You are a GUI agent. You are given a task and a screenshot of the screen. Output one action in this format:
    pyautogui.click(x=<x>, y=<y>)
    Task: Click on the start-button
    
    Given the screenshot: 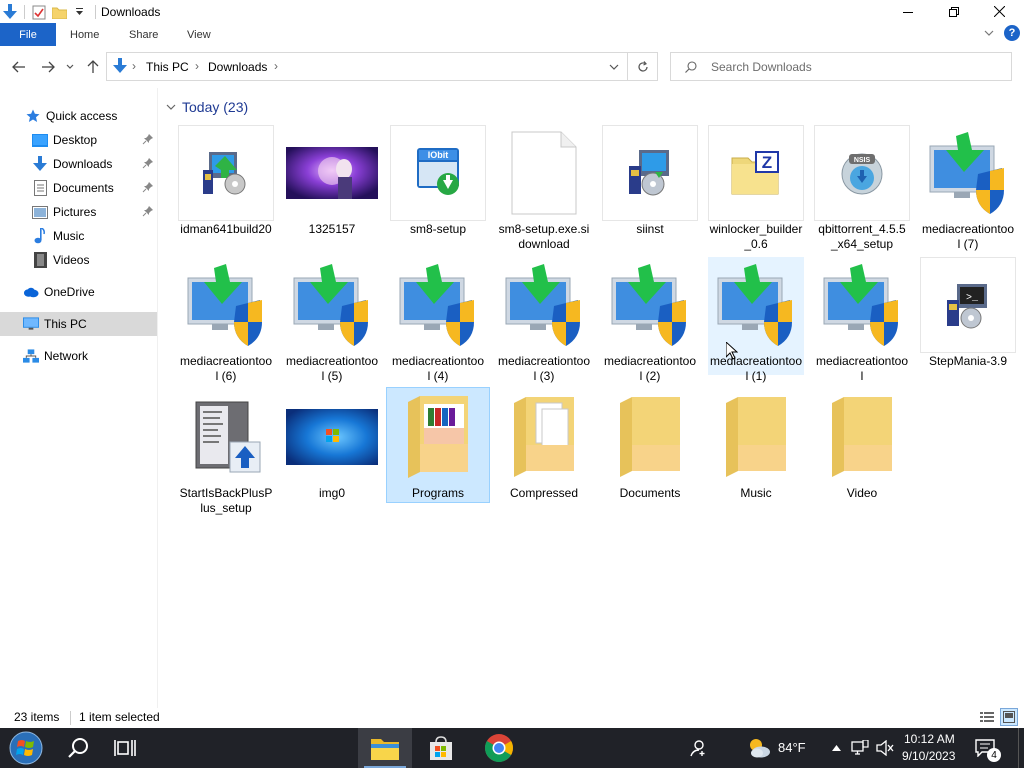 What is the action you would take?
    pyautogui.click(x=26, y=748)
    